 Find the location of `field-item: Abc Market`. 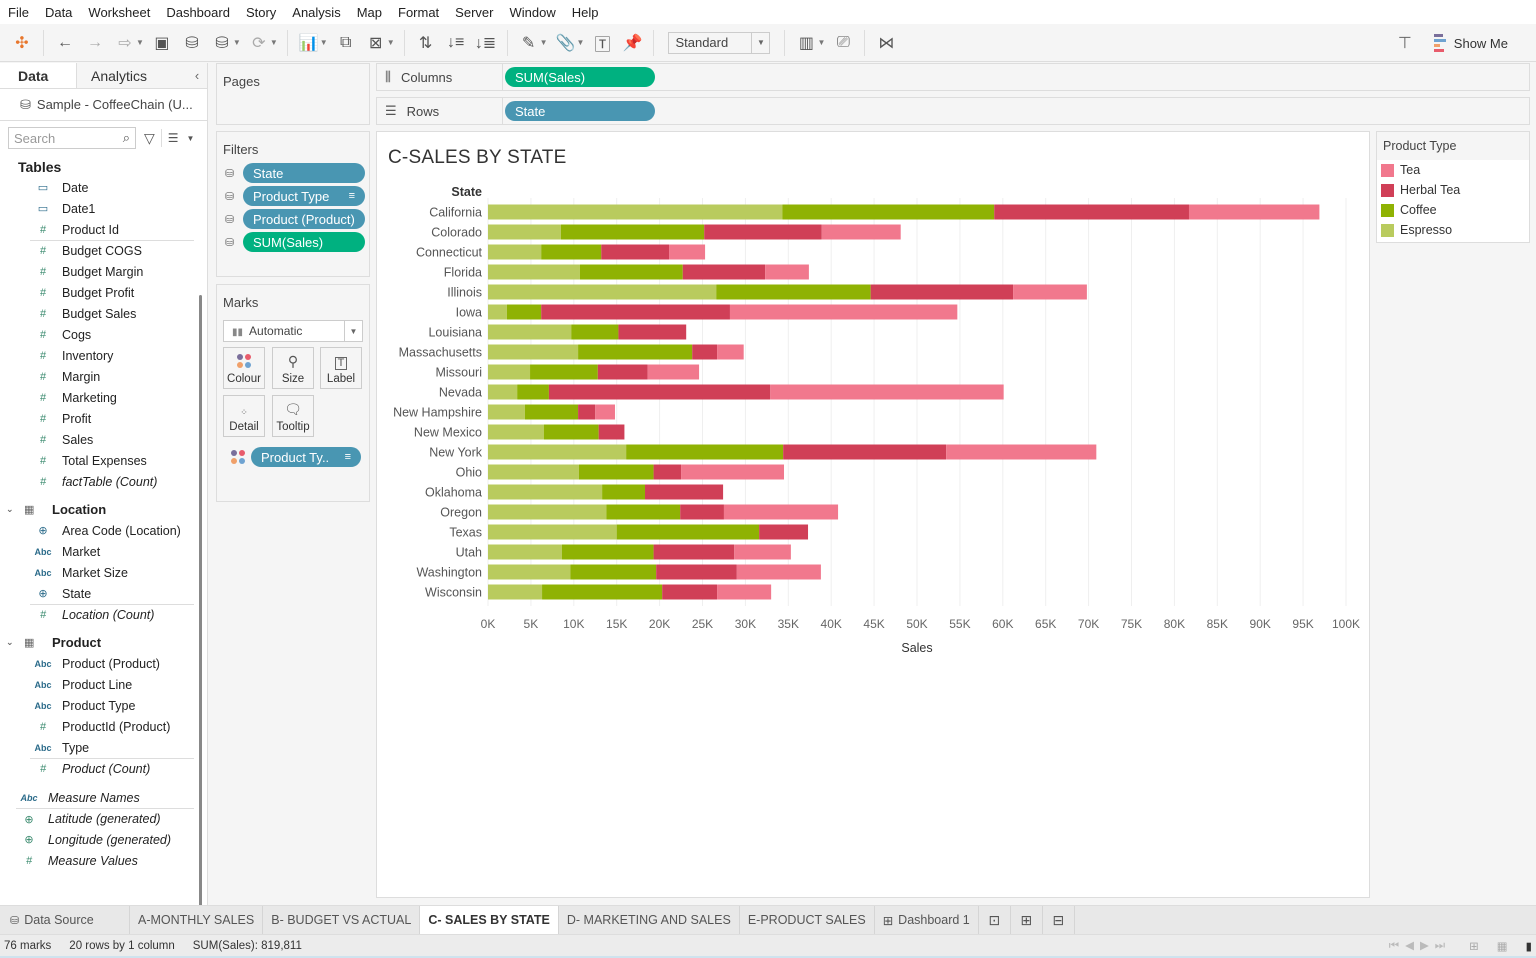

field-item: Abc Market is located at coordinates (97, 551).